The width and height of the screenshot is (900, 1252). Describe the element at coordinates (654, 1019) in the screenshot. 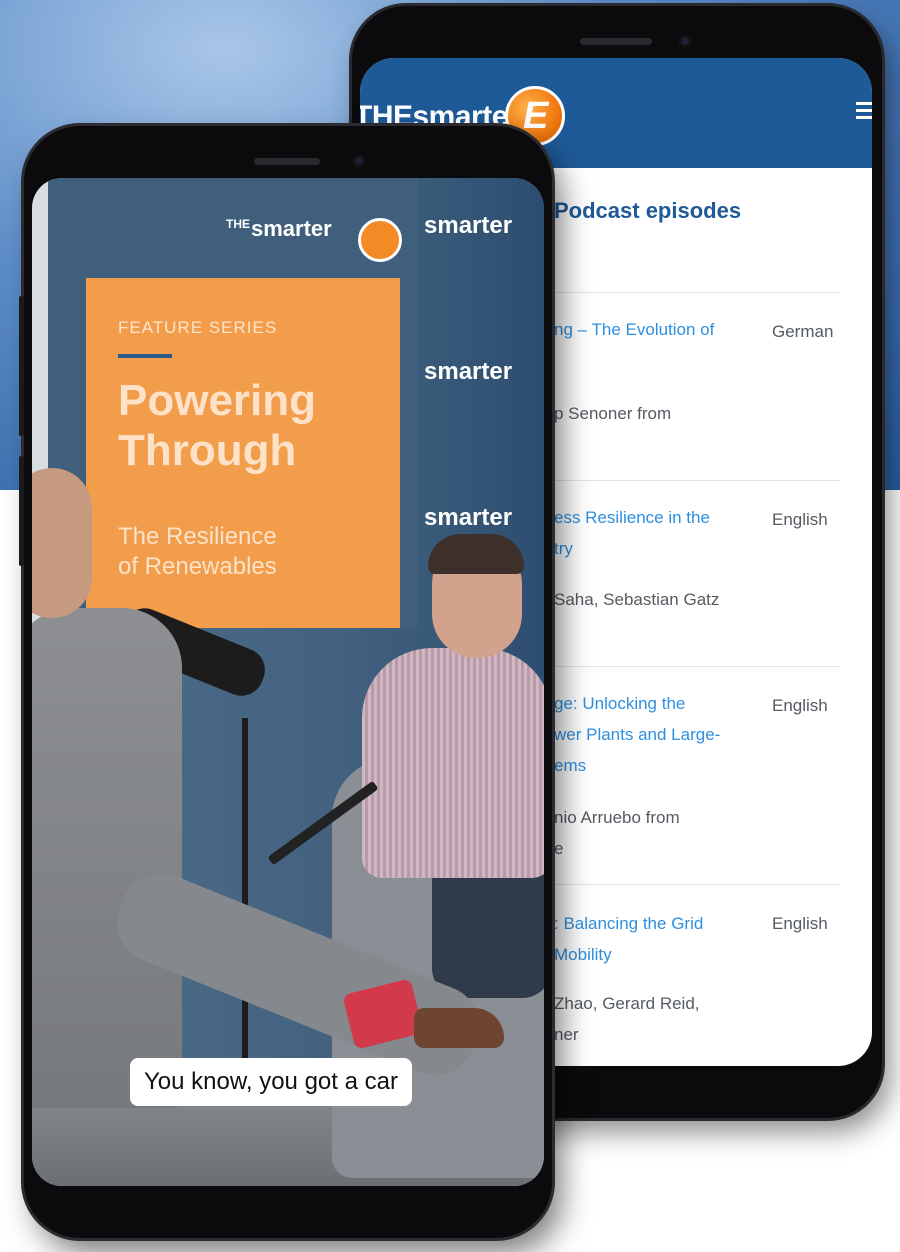

I see `episode-guests: Zhao, Gerard Reid, ner` at that location.